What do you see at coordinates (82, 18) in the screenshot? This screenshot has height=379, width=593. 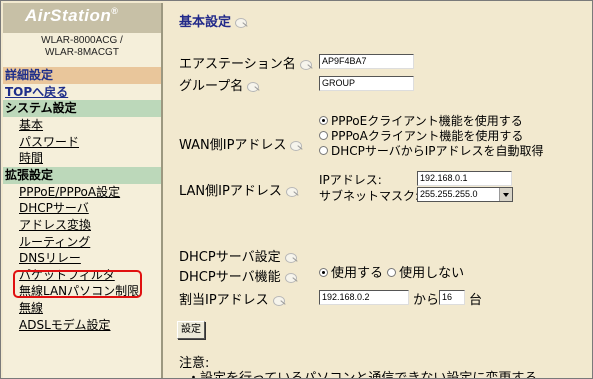 I see `airstation-logo: AirStation®` at bounding box center [82, 18].